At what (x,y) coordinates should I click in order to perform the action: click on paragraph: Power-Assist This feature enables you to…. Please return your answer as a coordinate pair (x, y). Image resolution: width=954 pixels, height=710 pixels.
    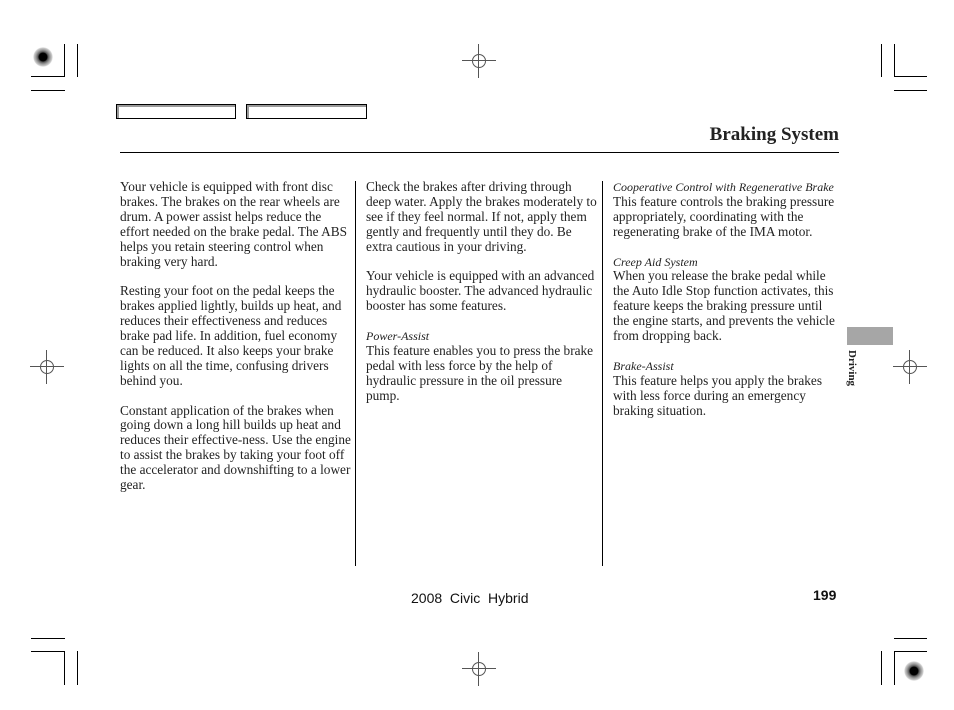
    Looking at the image, I should click on (482, 366).